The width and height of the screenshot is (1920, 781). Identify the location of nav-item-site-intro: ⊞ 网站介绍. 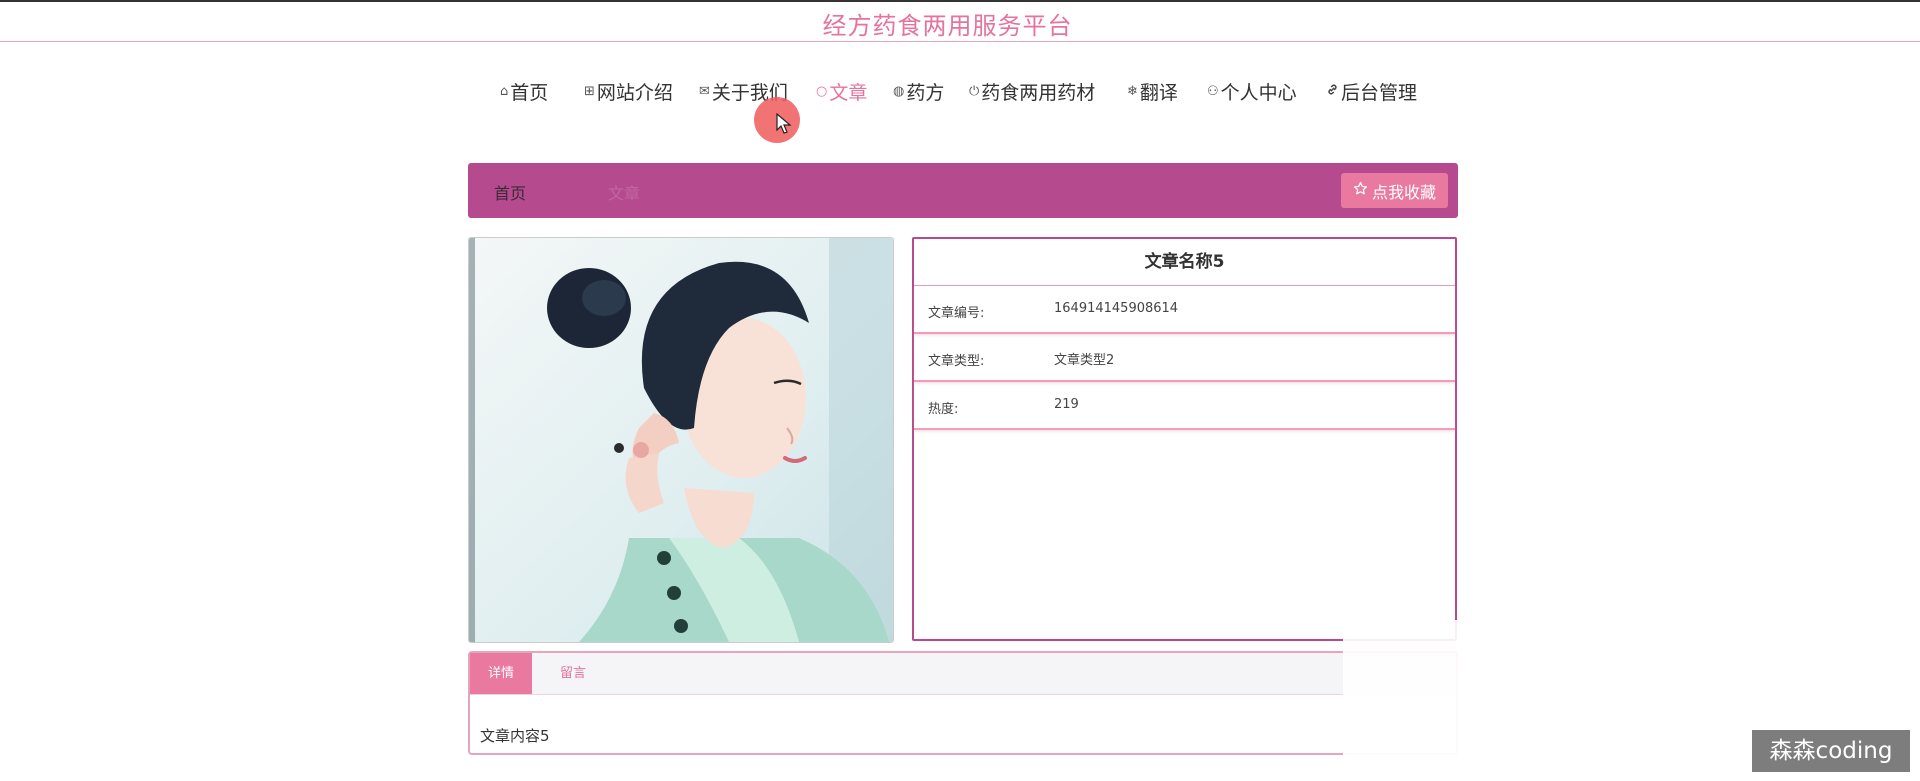
(628, 91).